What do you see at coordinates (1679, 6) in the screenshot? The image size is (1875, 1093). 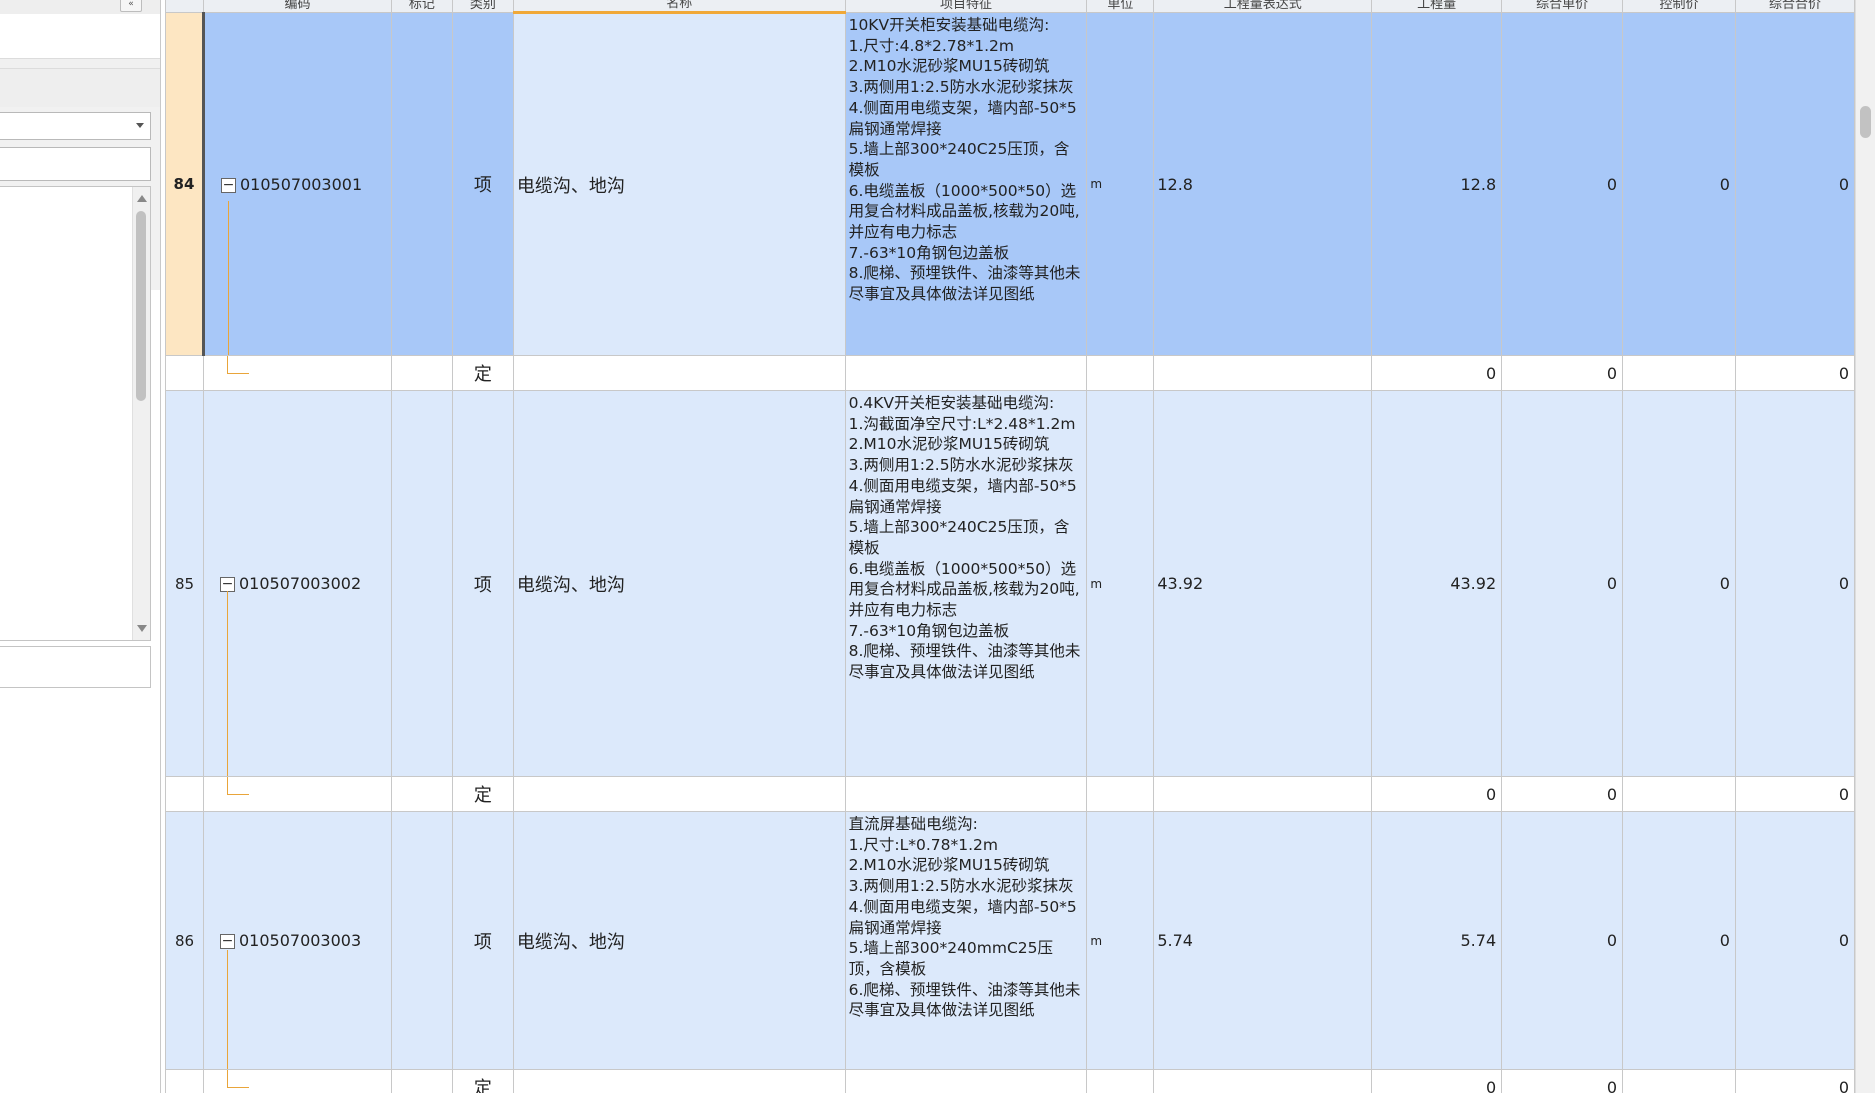 I see `header-control-price: 控制价` at bounding box center [1679, 6].